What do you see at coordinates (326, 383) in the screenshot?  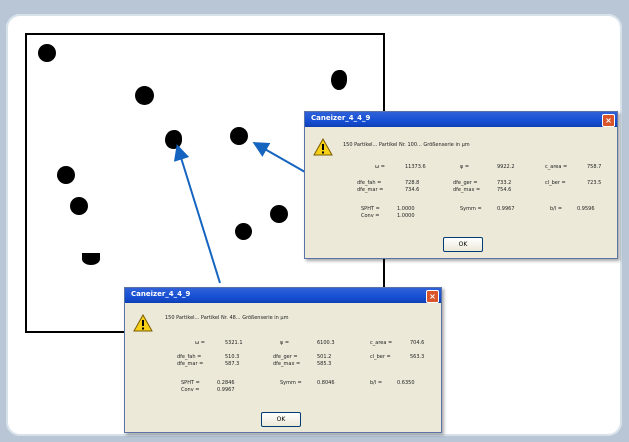 I see `value: 0.8046` at bounding box center [326, 383].